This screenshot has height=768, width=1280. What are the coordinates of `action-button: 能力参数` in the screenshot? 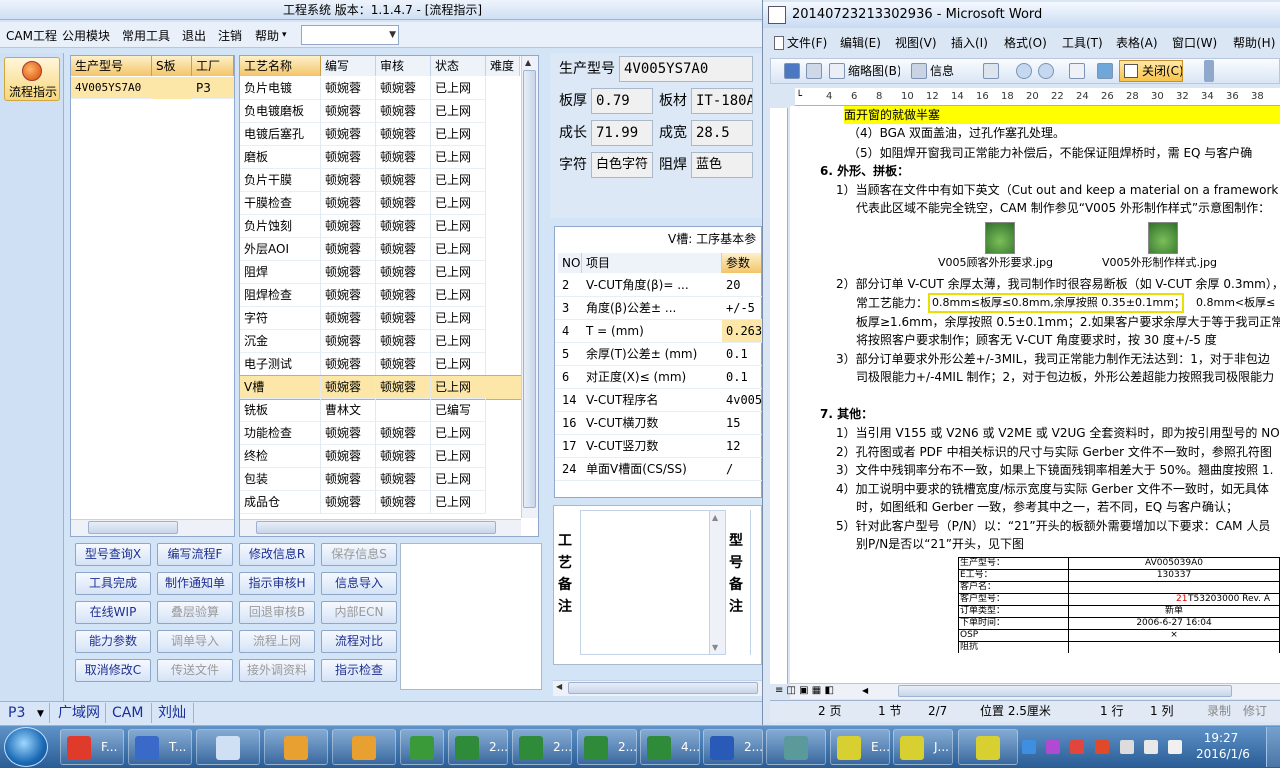 It's located at (113, 641).